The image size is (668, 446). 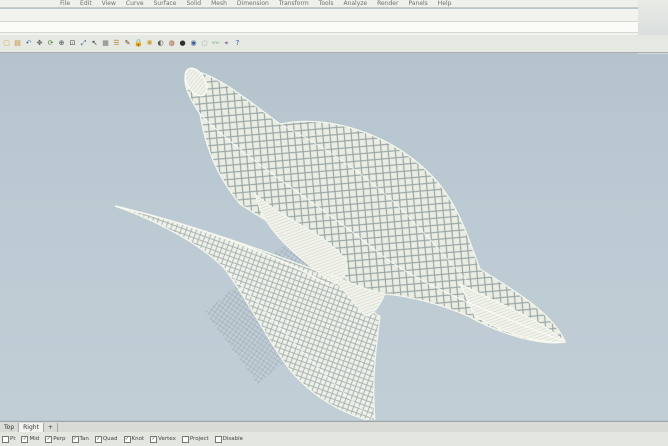 I want to click on osnap-mid: ✓ Mid, so click(x=30, y=439).